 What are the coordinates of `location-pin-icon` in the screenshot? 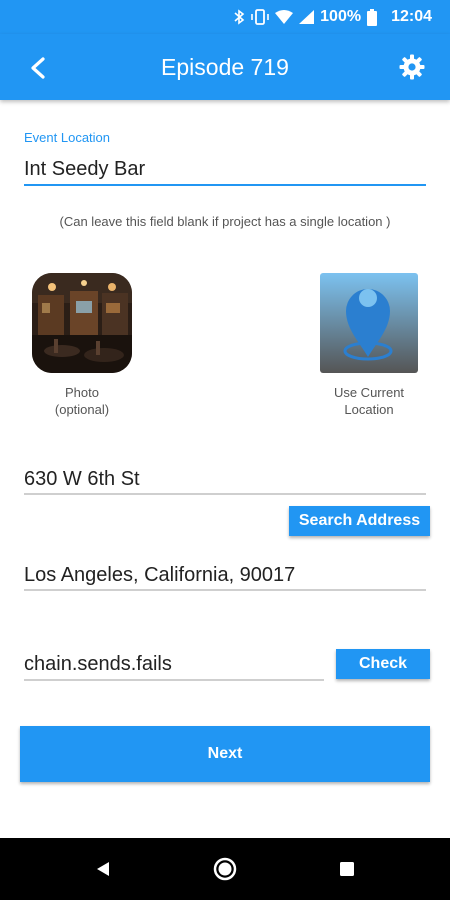 It's located at (368, 325).